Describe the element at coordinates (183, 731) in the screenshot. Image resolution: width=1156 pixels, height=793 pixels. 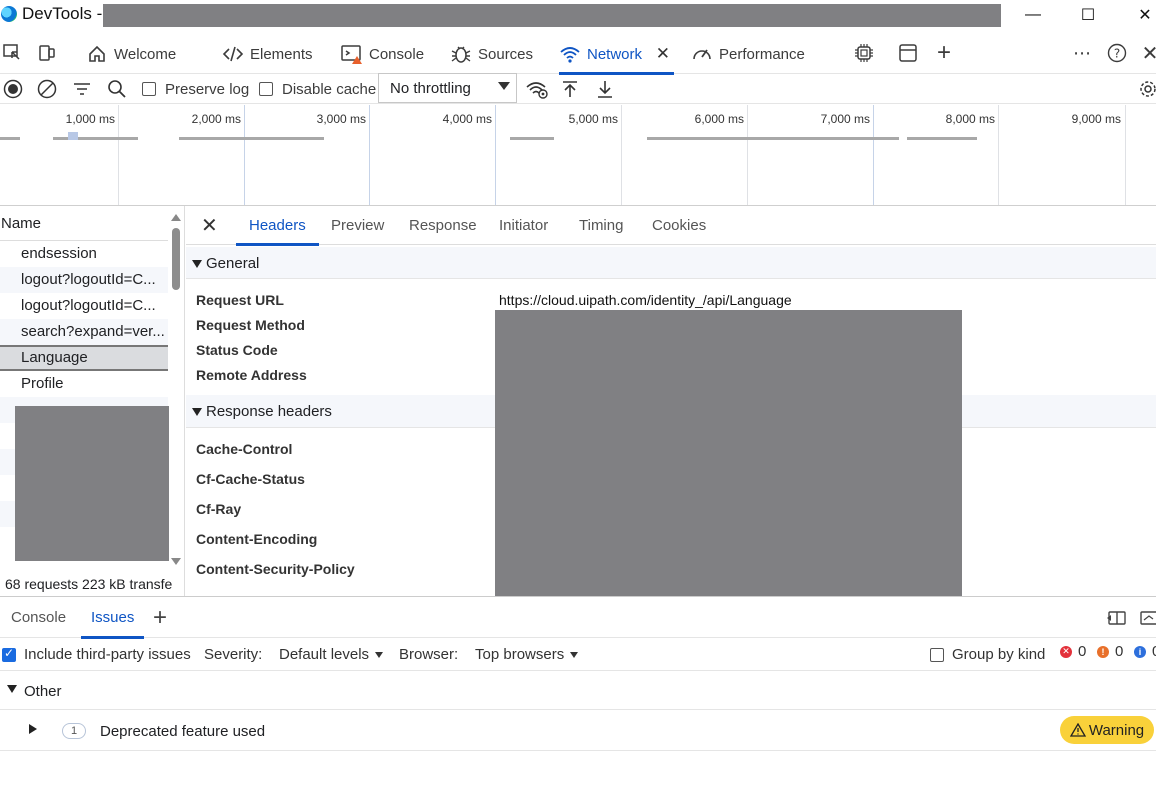
I see `issue-title: Deprecated feature used` at that location.